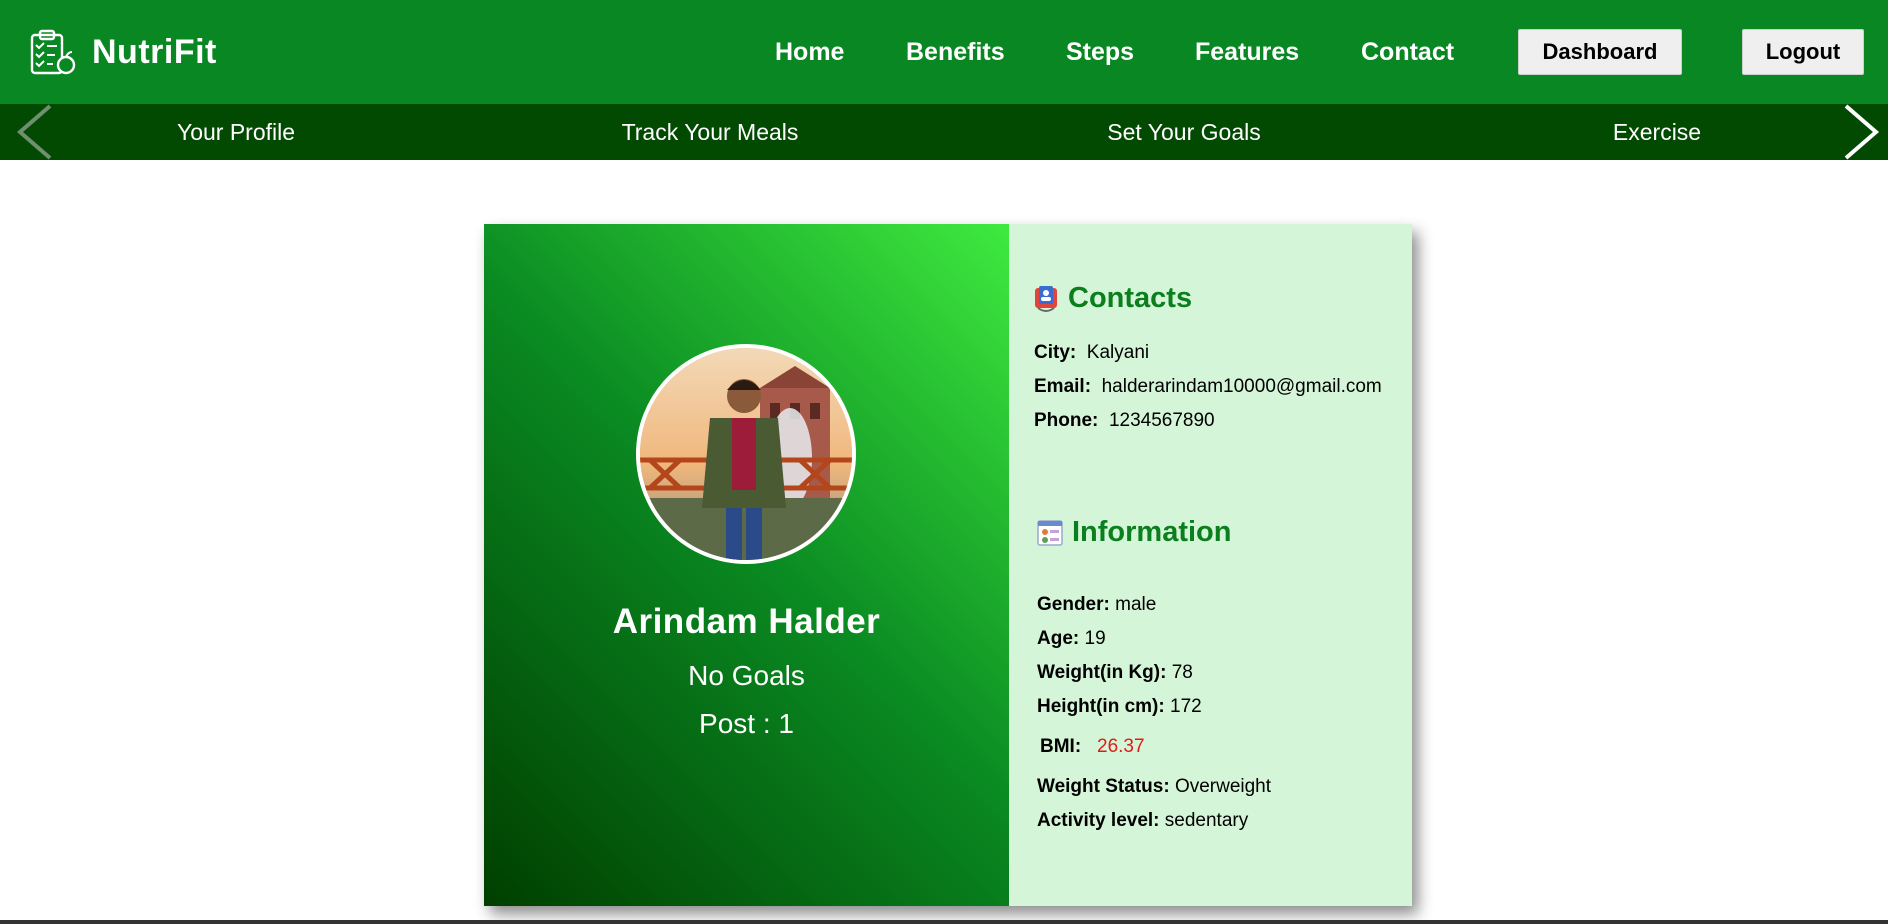  What do you see at coordinates (809, 52) in the screenshot?
I see `nav-link-home: Home` at bounding box center [809, 52].